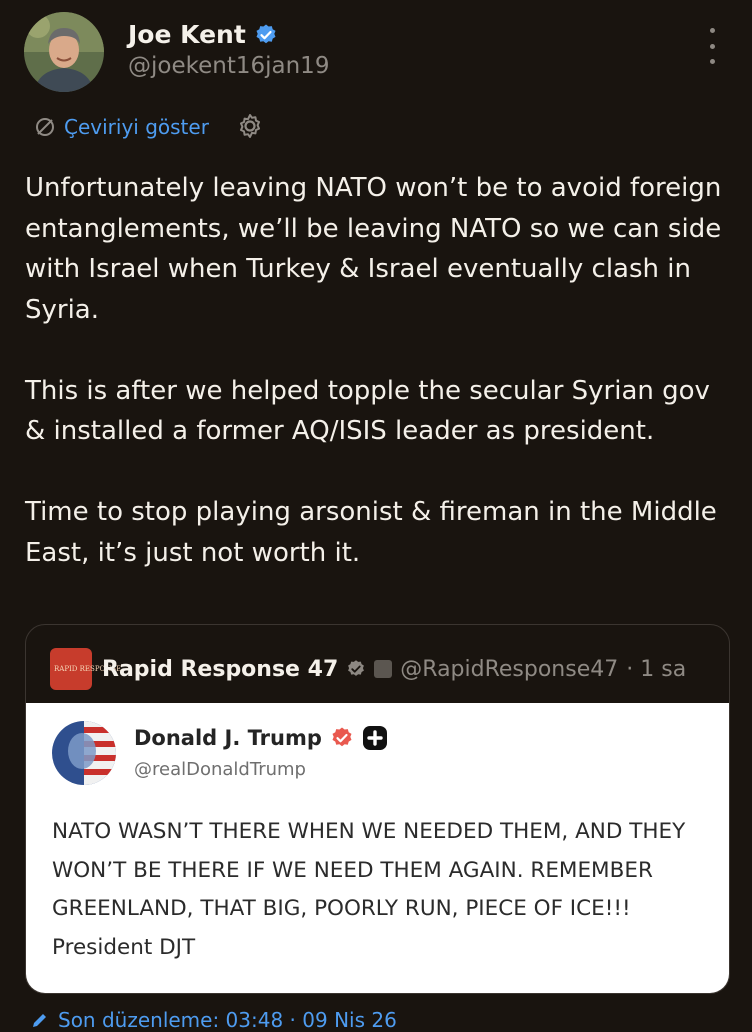 This screenshot has height=1032, width=752. I want to click on last-edited-link: Son düzenleme: 03:48 · 09 Nis 26, so click(213, 1020).